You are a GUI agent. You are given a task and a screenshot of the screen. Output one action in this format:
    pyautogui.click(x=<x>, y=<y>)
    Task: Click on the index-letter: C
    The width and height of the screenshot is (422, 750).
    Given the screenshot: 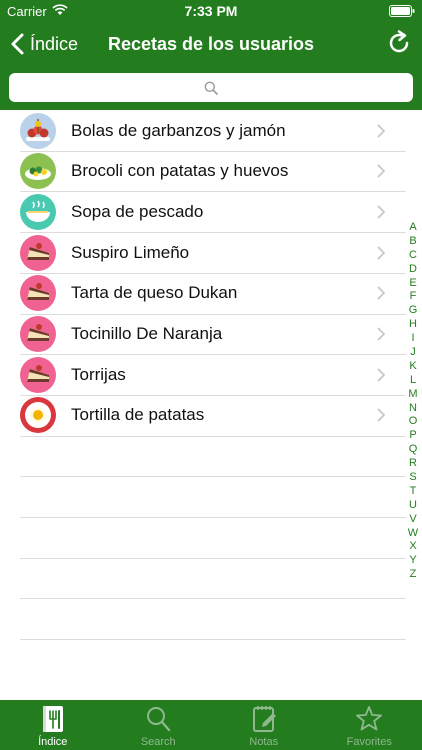 What is the action you would take?
    pyautogui.click(x=413, y=256)
    